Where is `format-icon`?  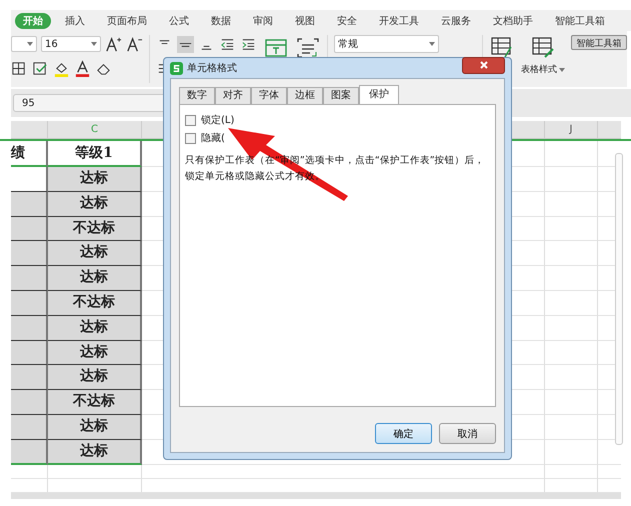 format-icon is located at coordinates (40, 68).